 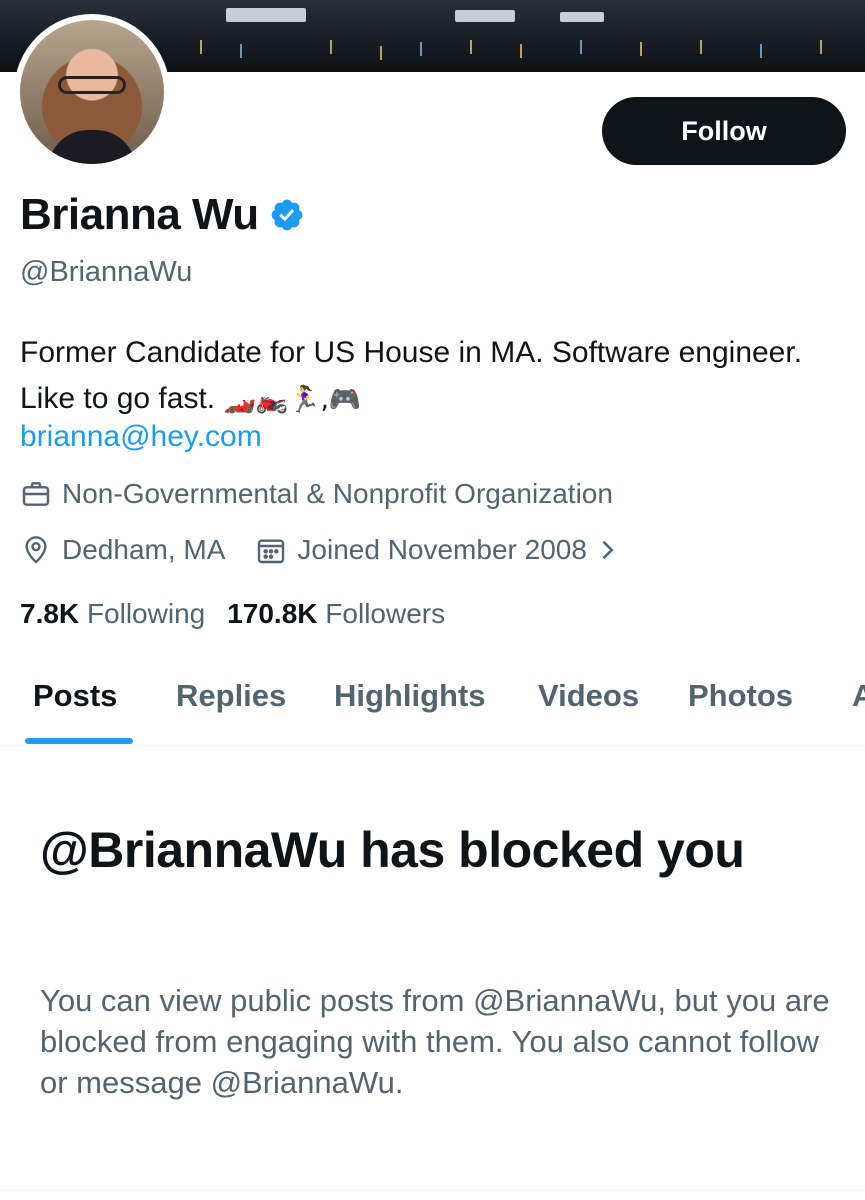 I want to click on joined-date: Joined November 2008, so click(x=438, y=550).